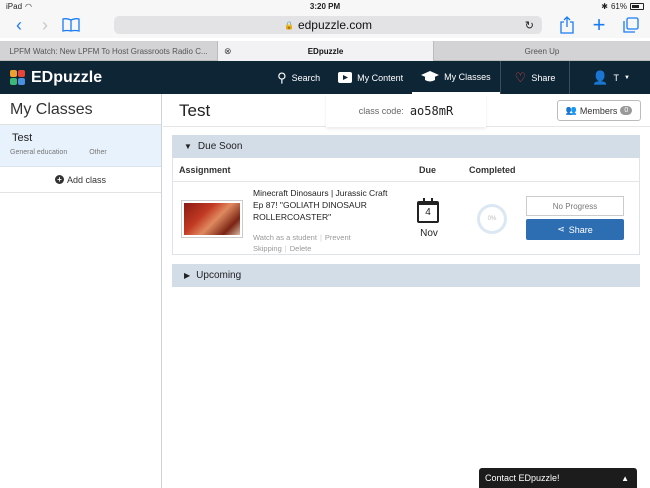 This screenshot has height=488, width=650. I want to click on user-initial: T, so click(616, 77).